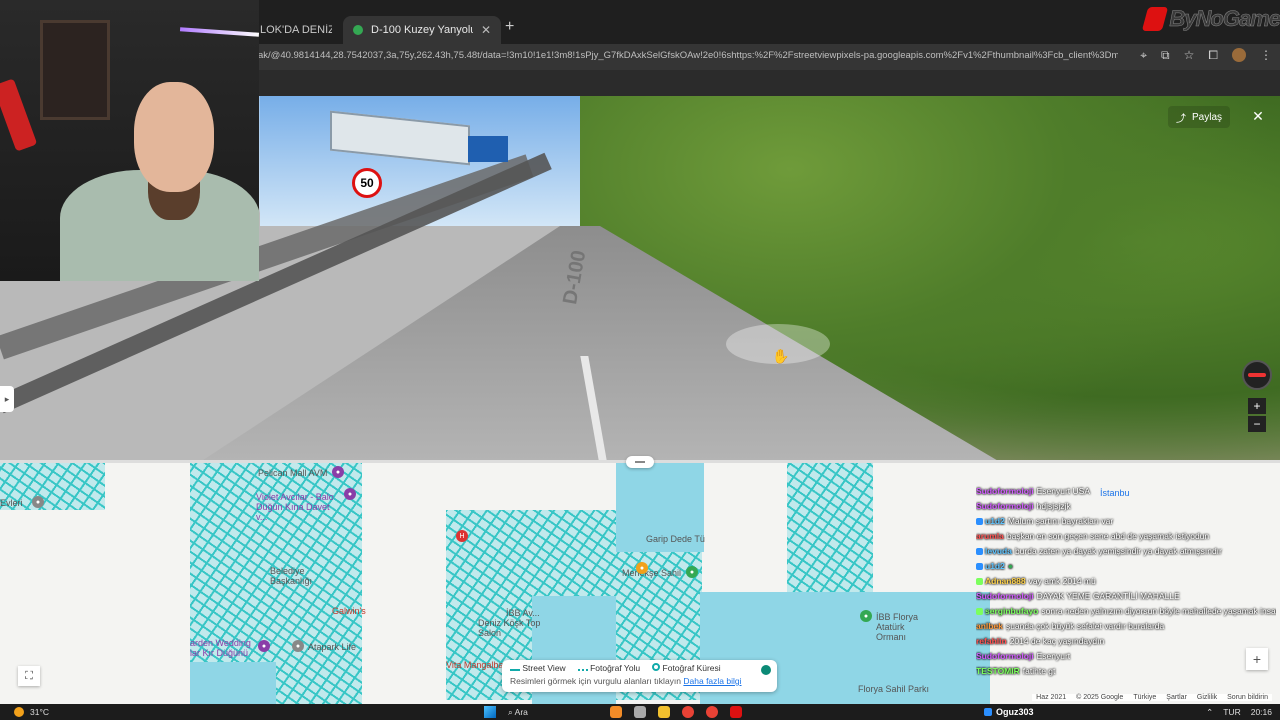 This screenshot has width=1280, height=720. Describe the element at coordinates (640, 462) in the screenshot. I see `resize-handle` at that location.